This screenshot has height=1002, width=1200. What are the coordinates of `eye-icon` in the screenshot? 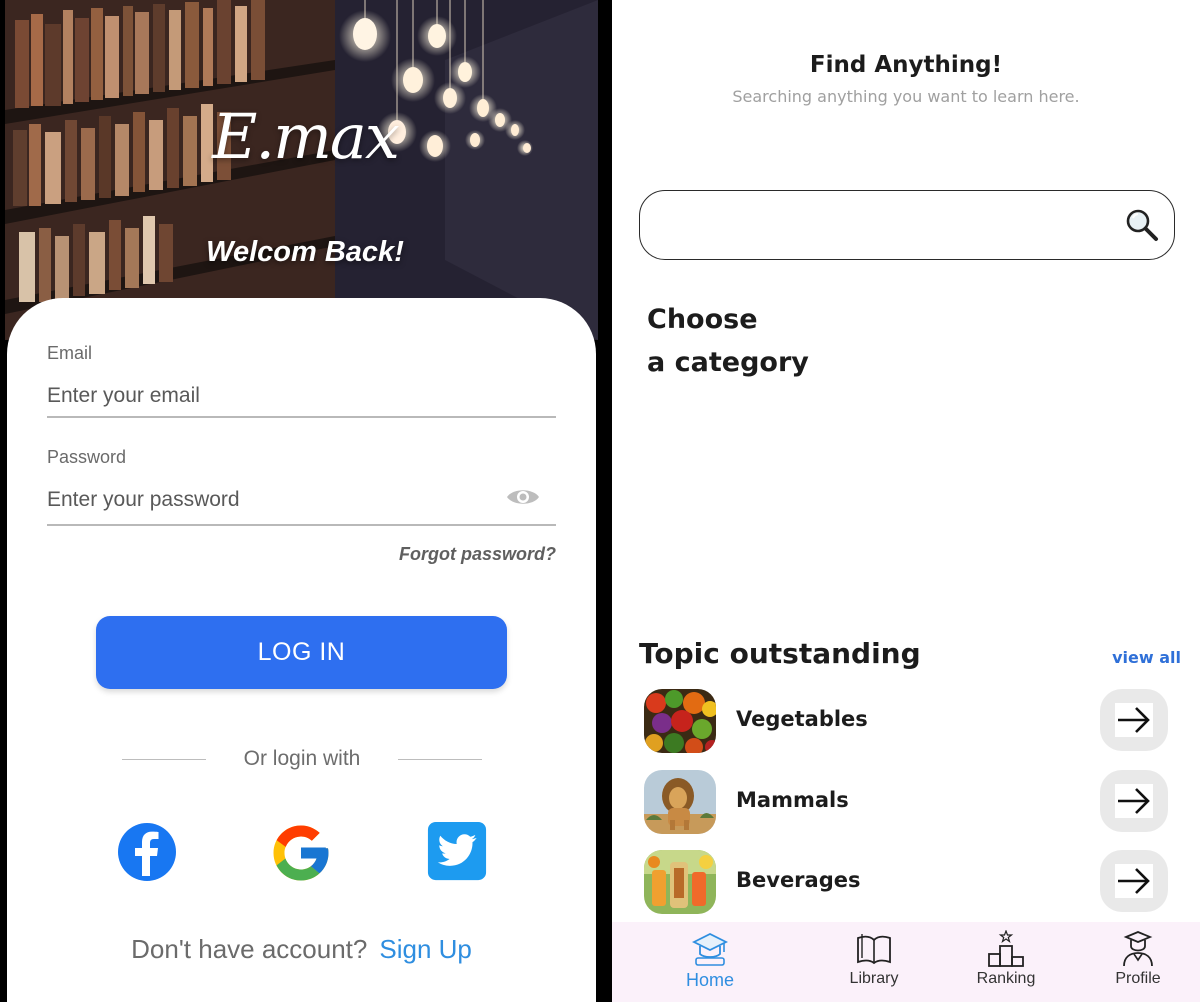 It's located at (523, 497).